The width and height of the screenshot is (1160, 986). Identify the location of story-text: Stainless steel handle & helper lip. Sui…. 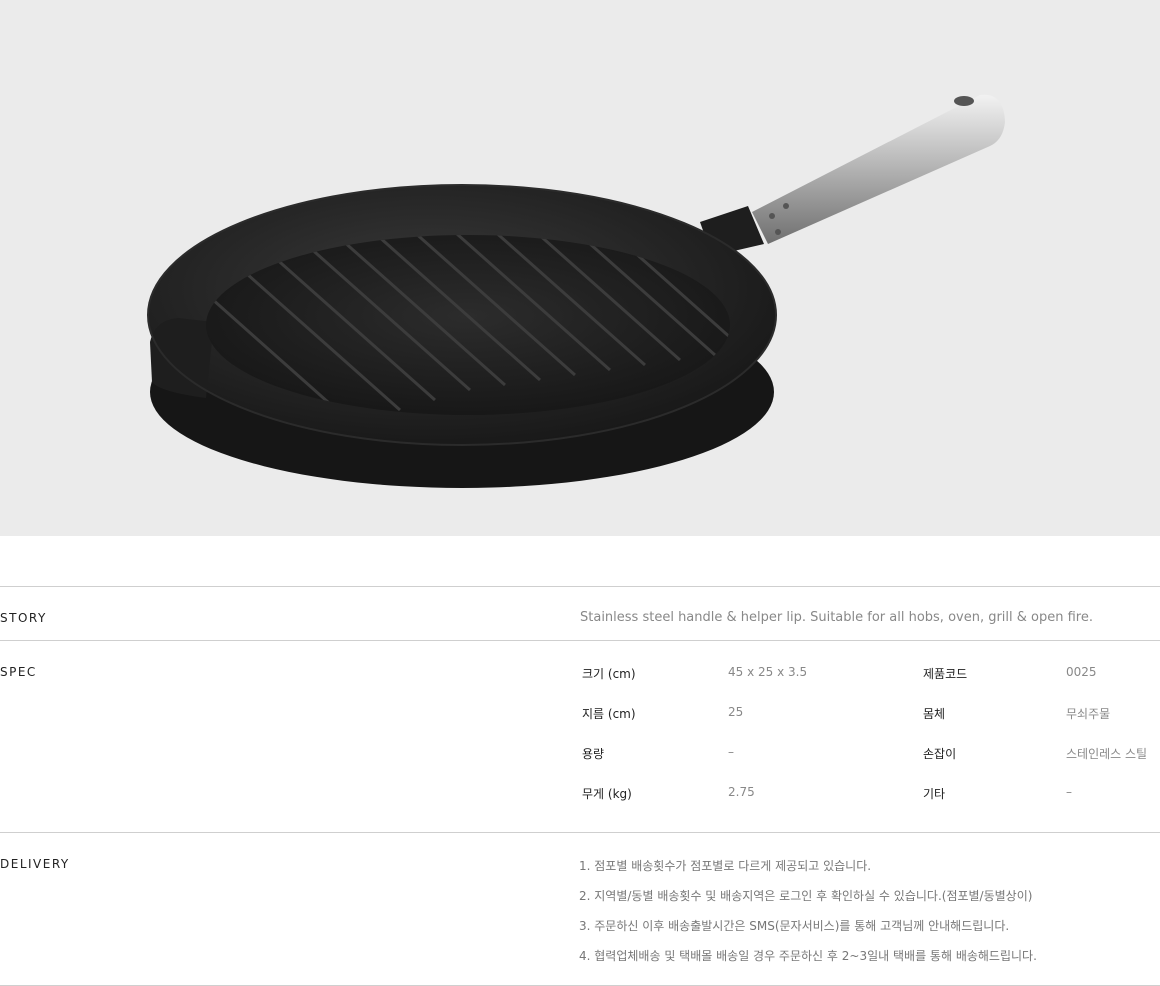
(836, 617).